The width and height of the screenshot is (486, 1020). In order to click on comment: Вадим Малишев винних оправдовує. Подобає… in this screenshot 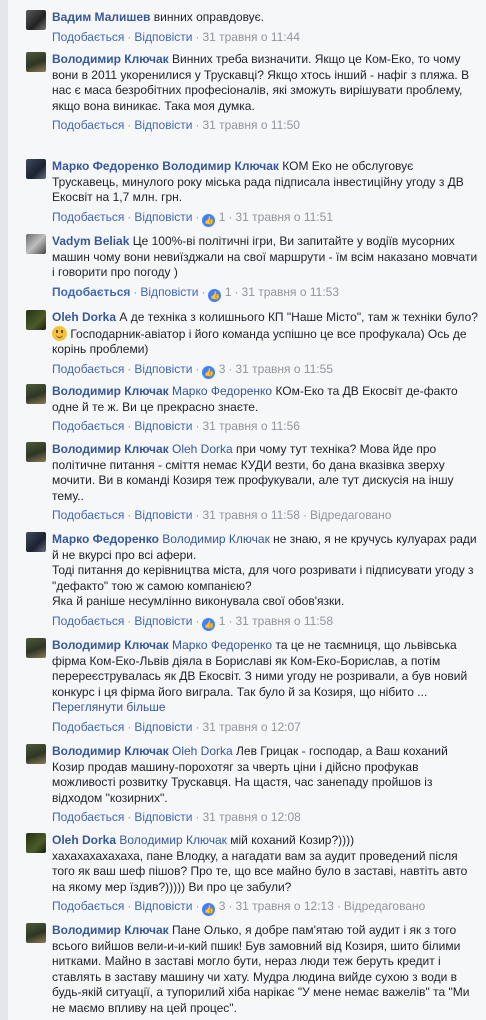, I will do `click(254, 27)`.